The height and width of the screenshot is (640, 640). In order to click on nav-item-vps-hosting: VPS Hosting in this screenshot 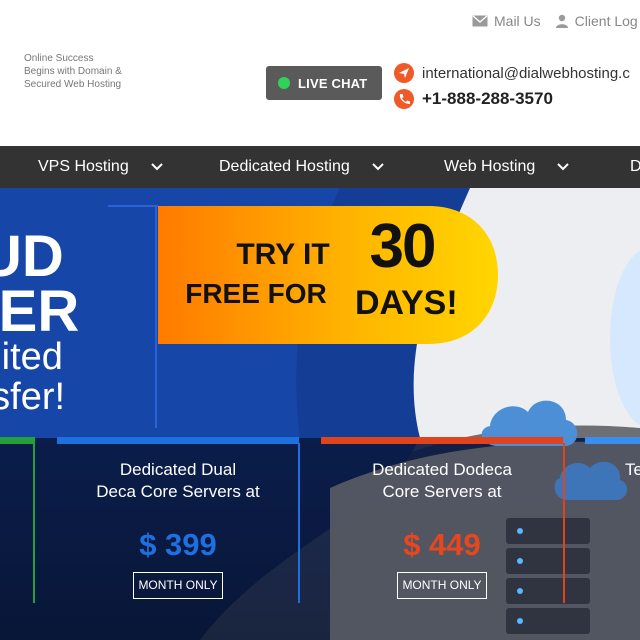, I will do `click(100, 167)`.